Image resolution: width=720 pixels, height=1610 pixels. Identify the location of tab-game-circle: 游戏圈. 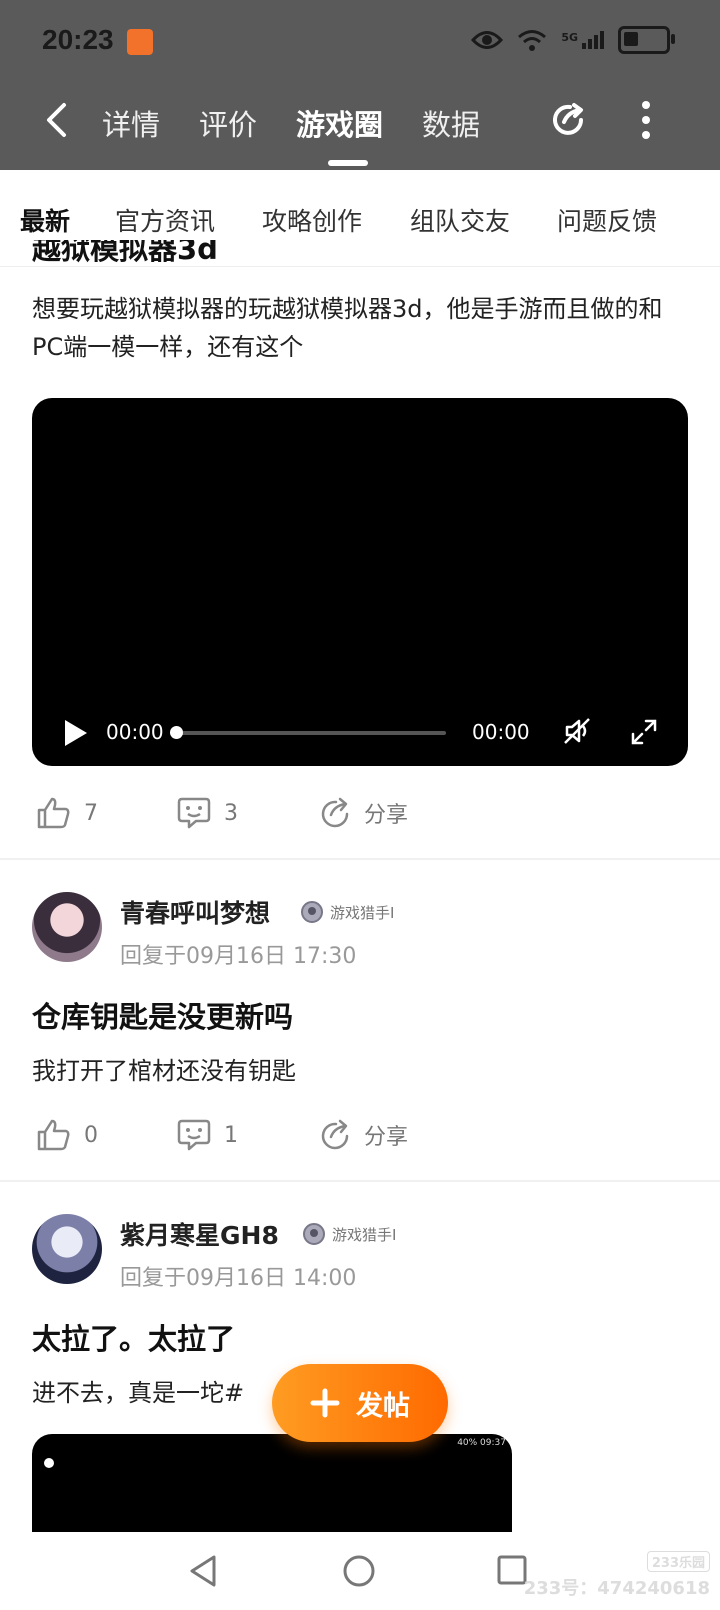
(339, 123).